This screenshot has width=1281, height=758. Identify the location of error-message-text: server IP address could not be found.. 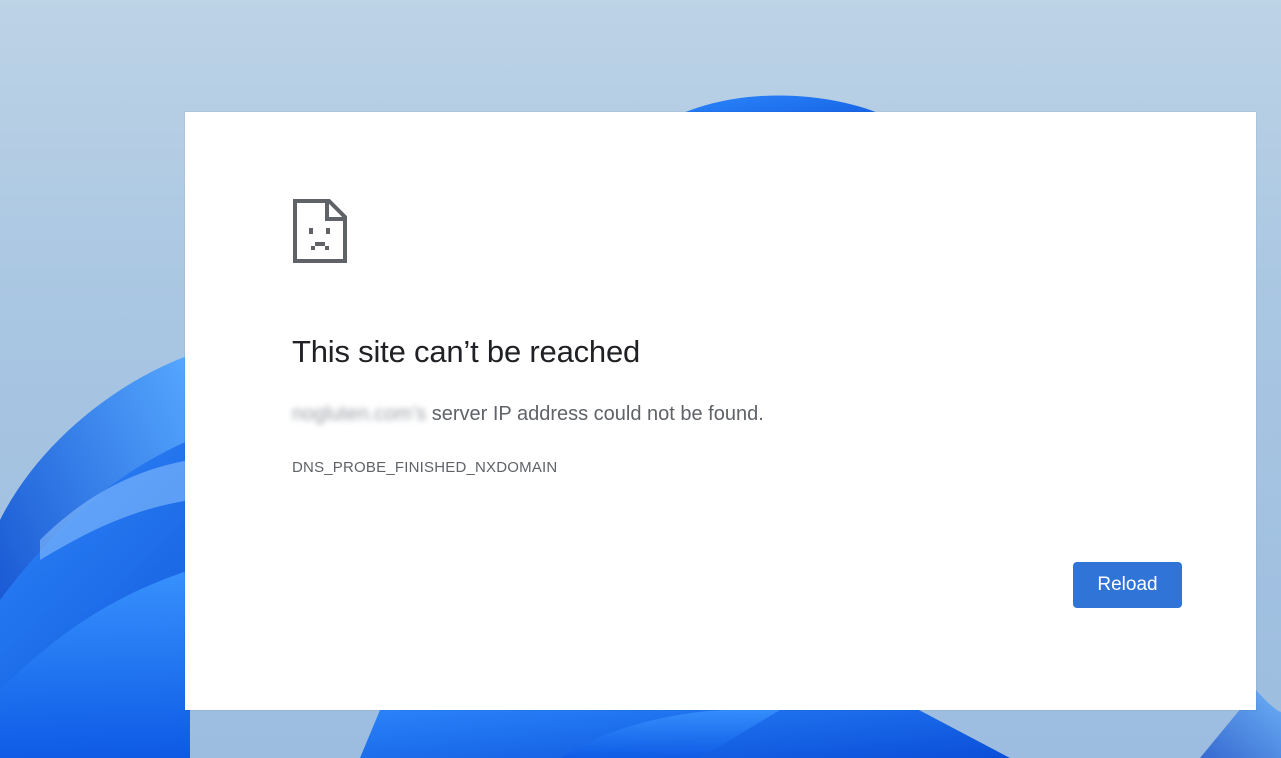
(595, 414).